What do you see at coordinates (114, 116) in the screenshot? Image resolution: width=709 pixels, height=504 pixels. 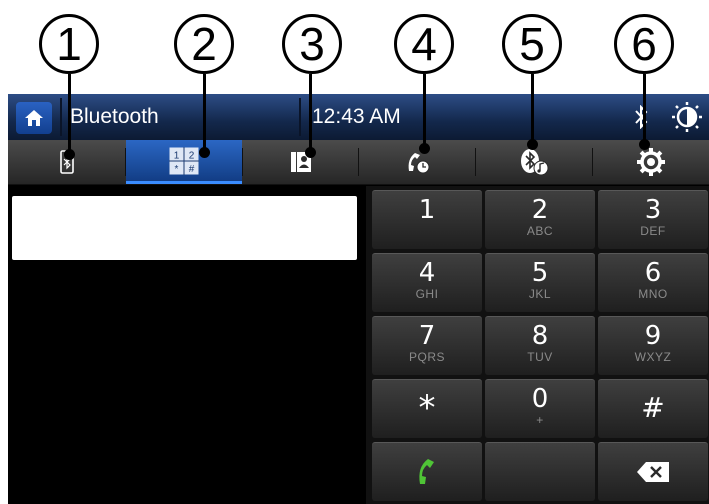 I see `page-title: Bluetooth` at bounding box center [114, 116].